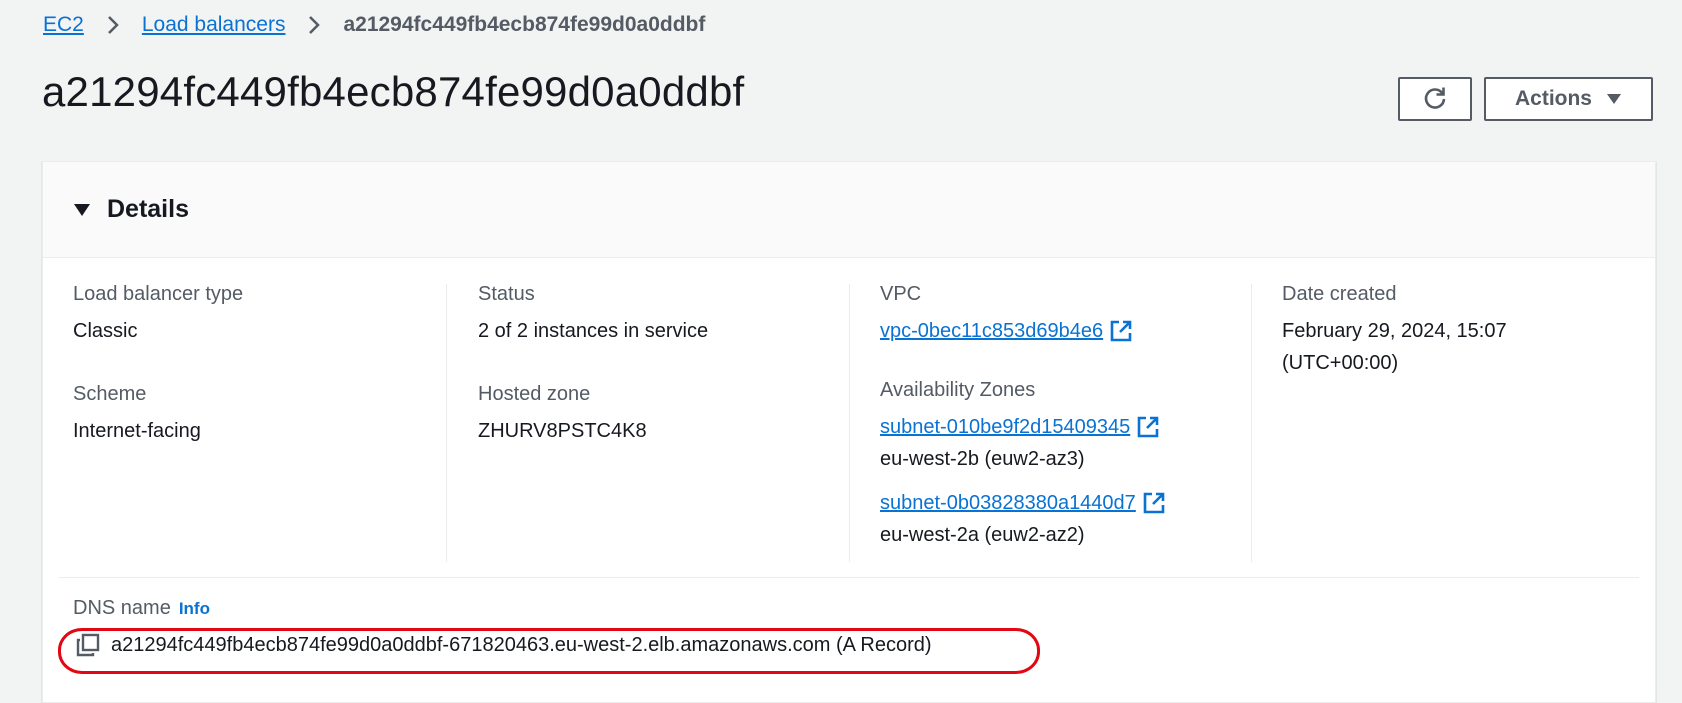 This screenshot has height=703, width=1682. What do you see at coordinates (982, 459) in the screenshot?
I see `subnet-zone: eu-west-2b (euw2-az3)` at bounding box center [982, 459].